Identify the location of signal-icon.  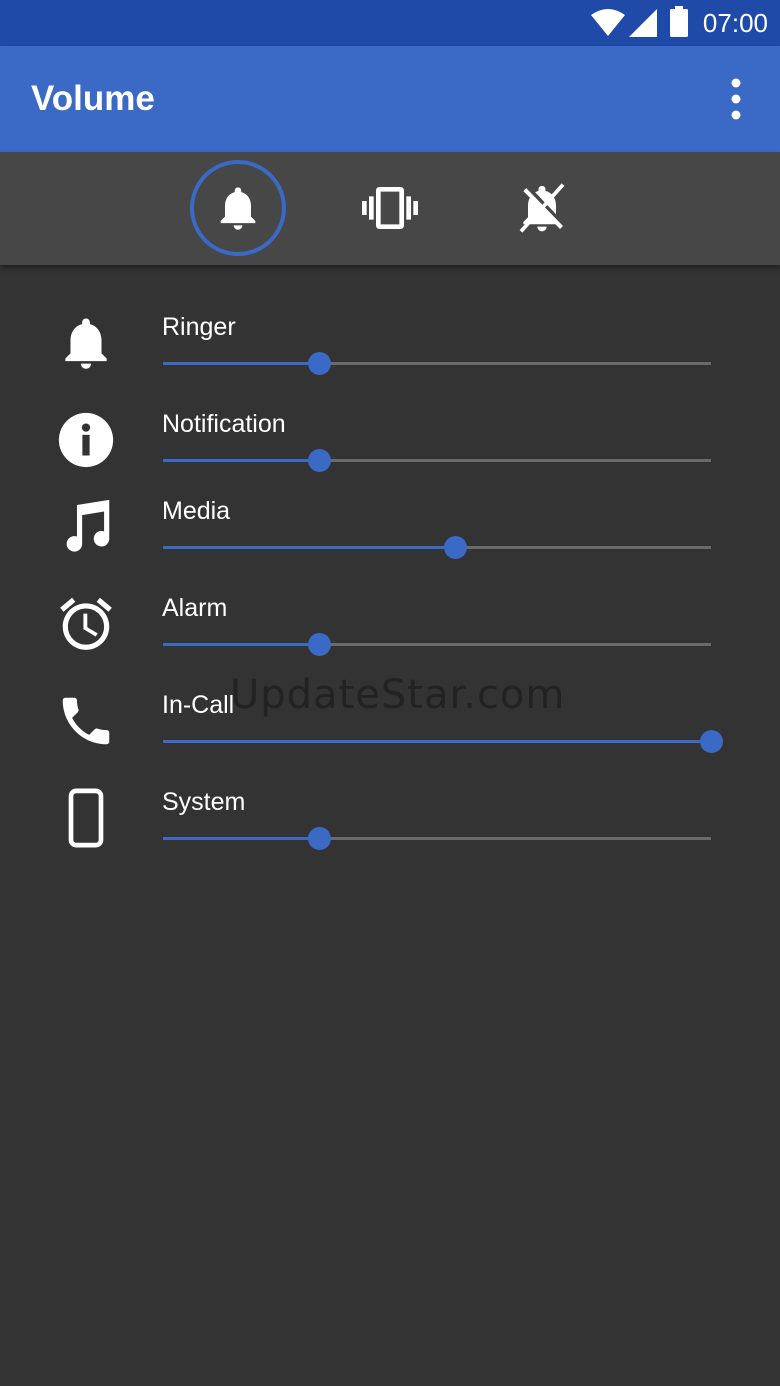
(643, 23).